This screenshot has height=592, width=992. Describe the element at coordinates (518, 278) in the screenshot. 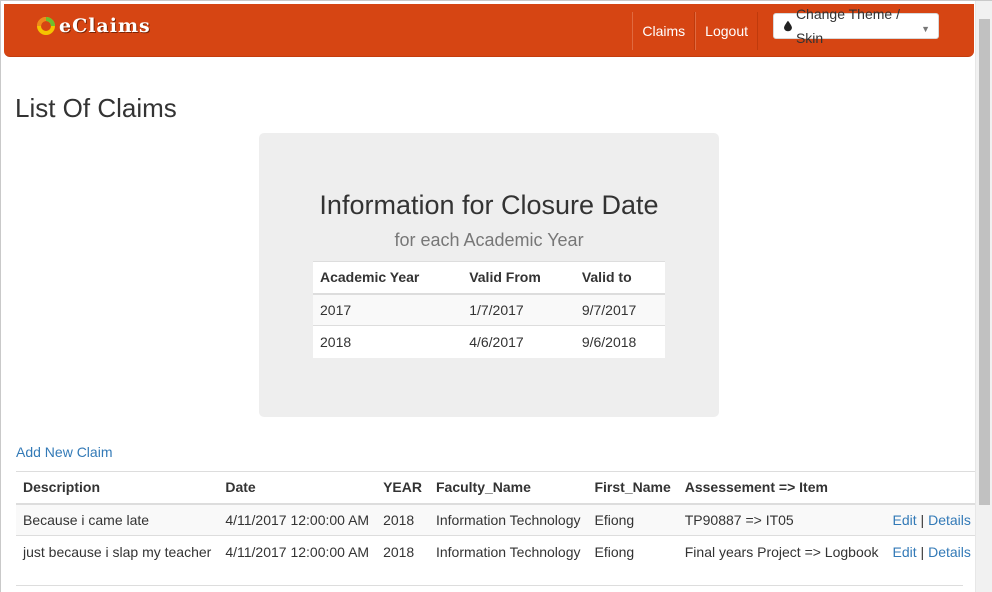

I see `column-header-valid-from: Valid From` at that location.